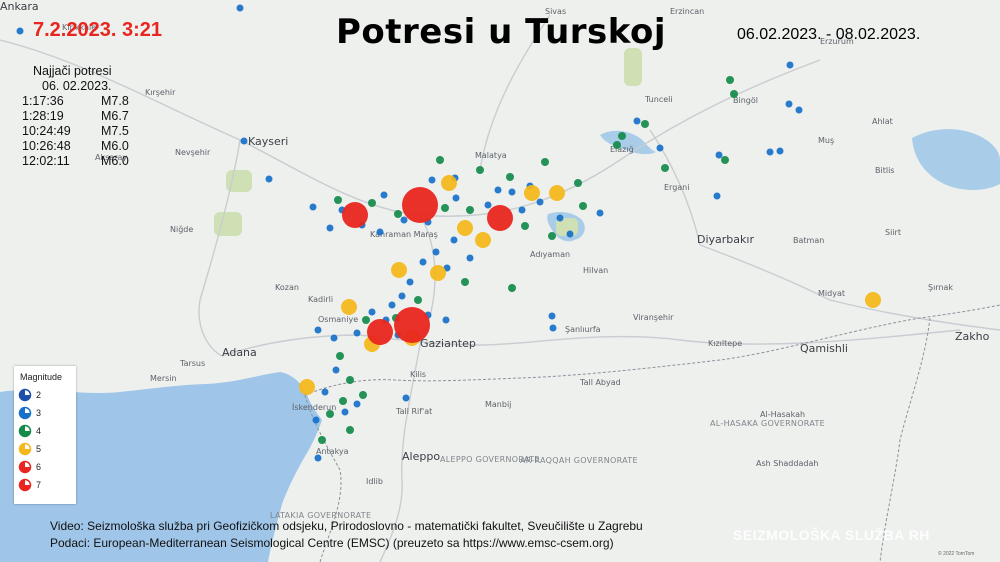 This screenshot has height=562, width=1000. Describe the element at coordinates (47, 413) in the screenshot. I see `legend-item: 3` at that location.